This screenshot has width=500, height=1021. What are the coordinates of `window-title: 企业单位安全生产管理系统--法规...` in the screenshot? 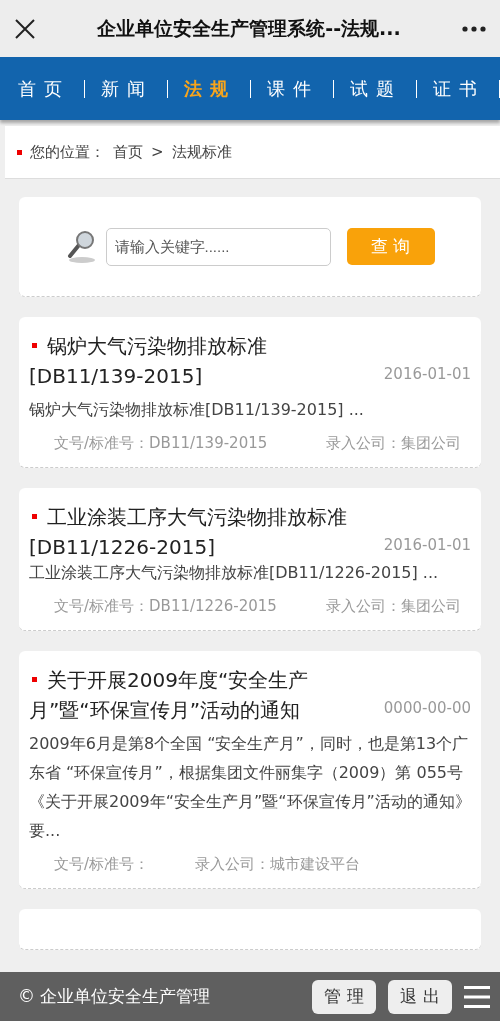 It's located at (249, 28).